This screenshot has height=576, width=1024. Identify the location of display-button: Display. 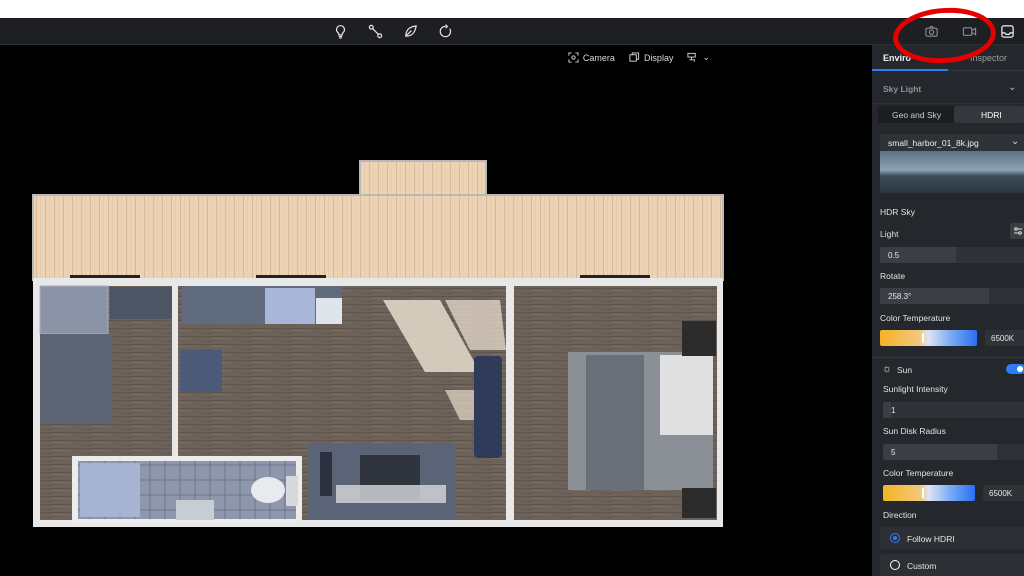
(651, 57).